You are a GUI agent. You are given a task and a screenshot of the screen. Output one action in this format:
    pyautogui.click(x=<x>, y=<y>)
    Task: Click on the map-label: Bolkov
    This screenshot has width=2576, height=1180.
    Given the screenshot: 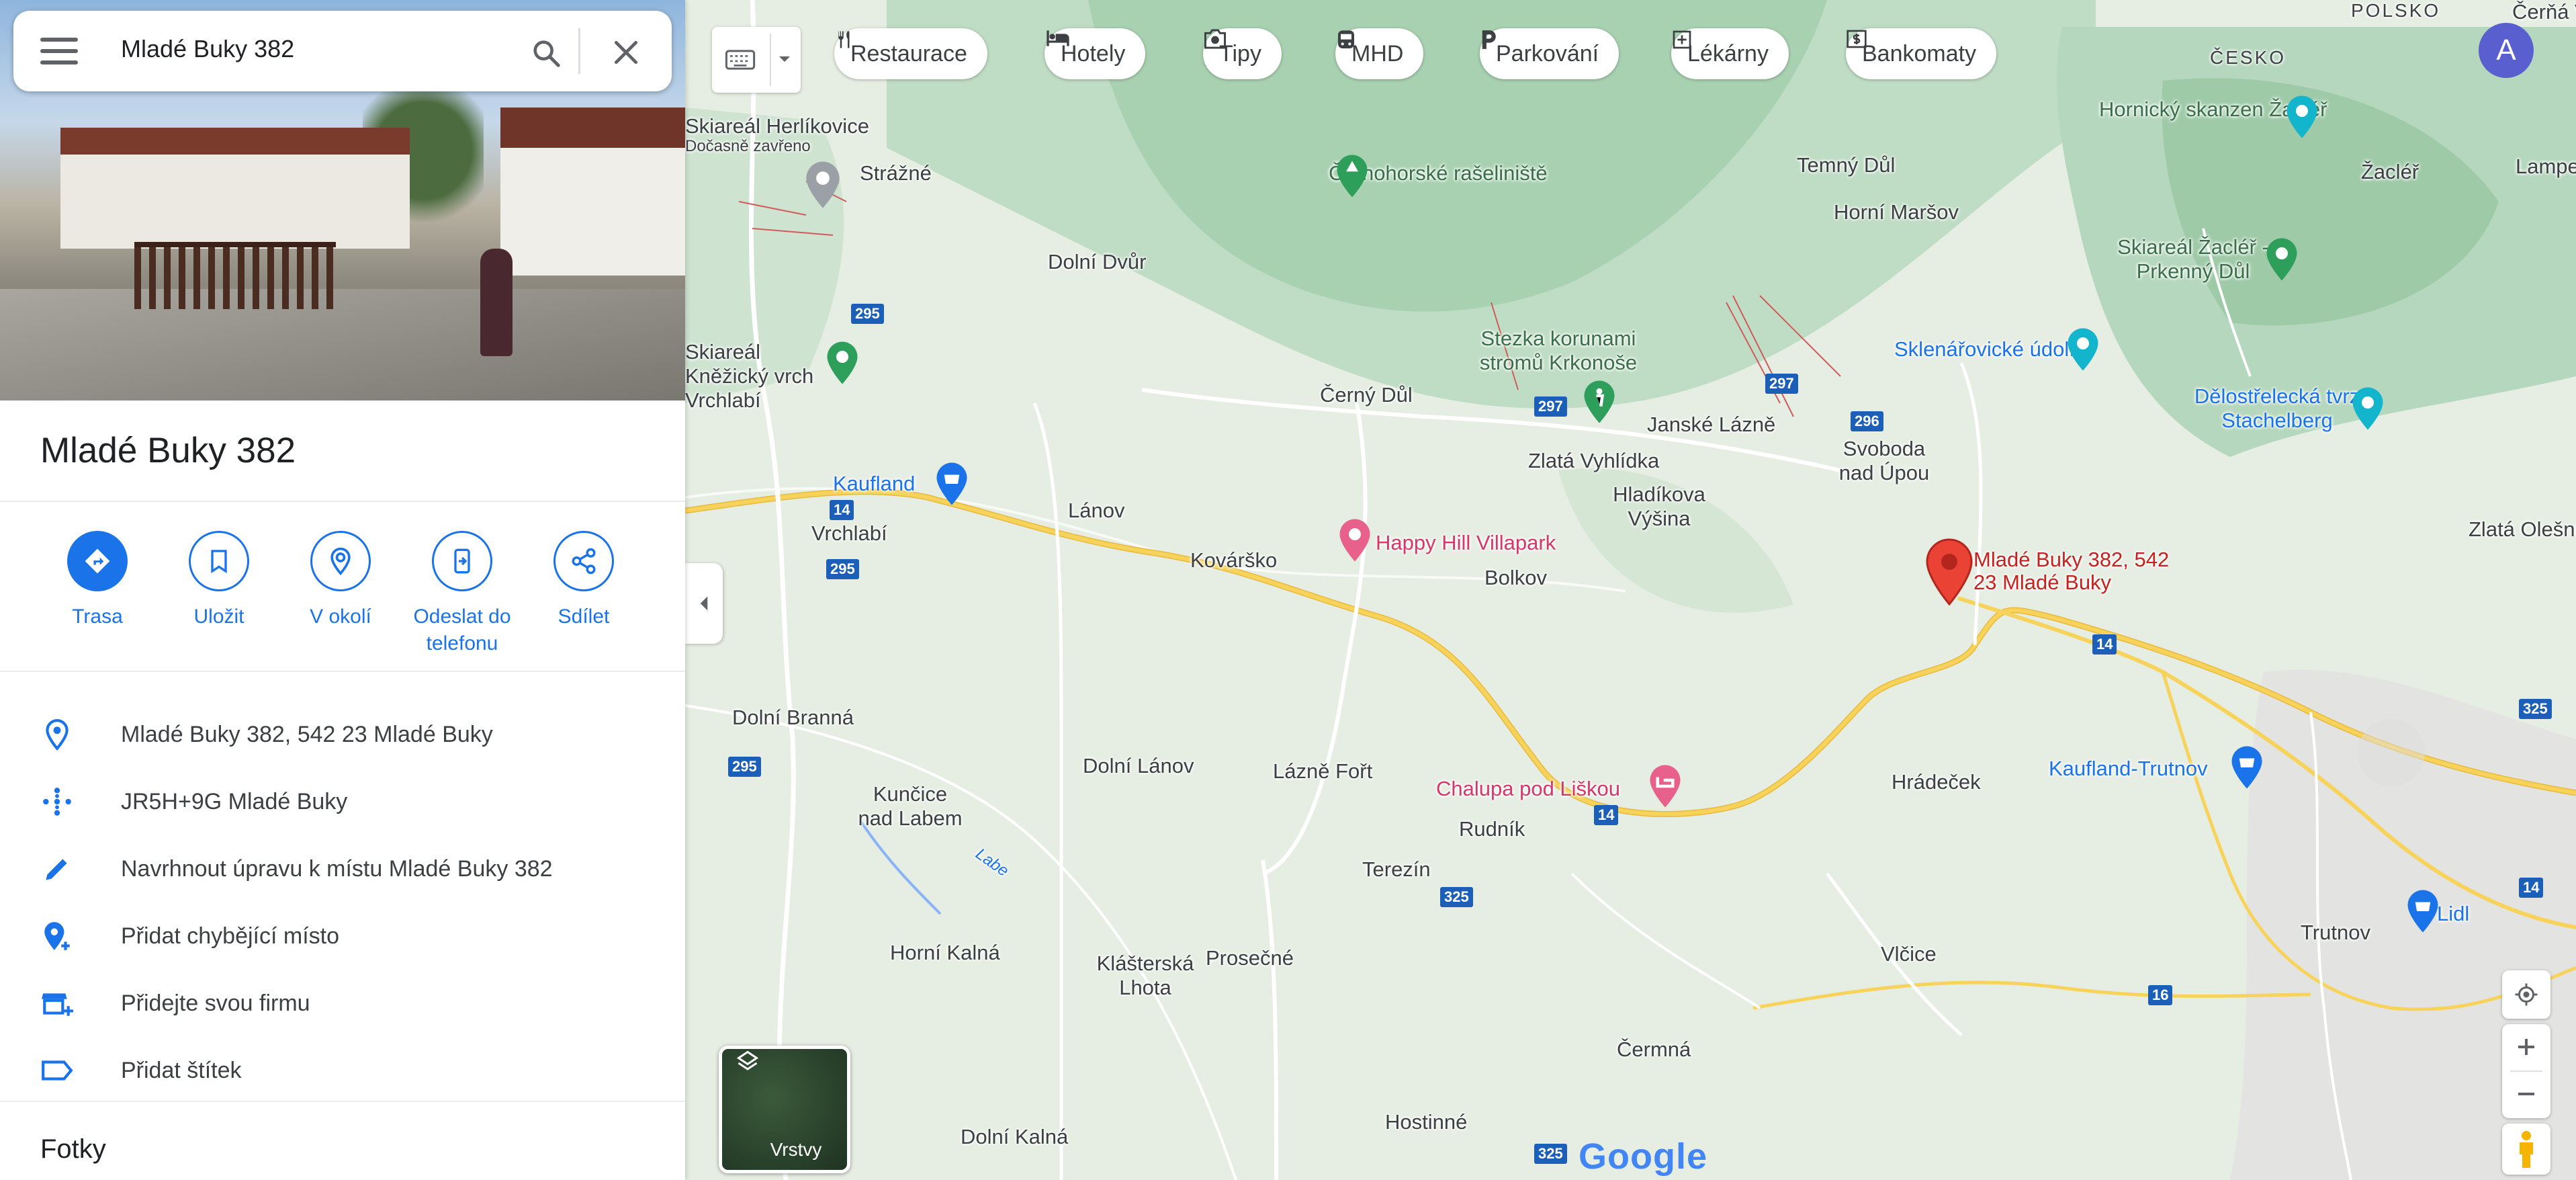 What is the action you would take?
    pyautogui.click(x=1516, y=578)
    